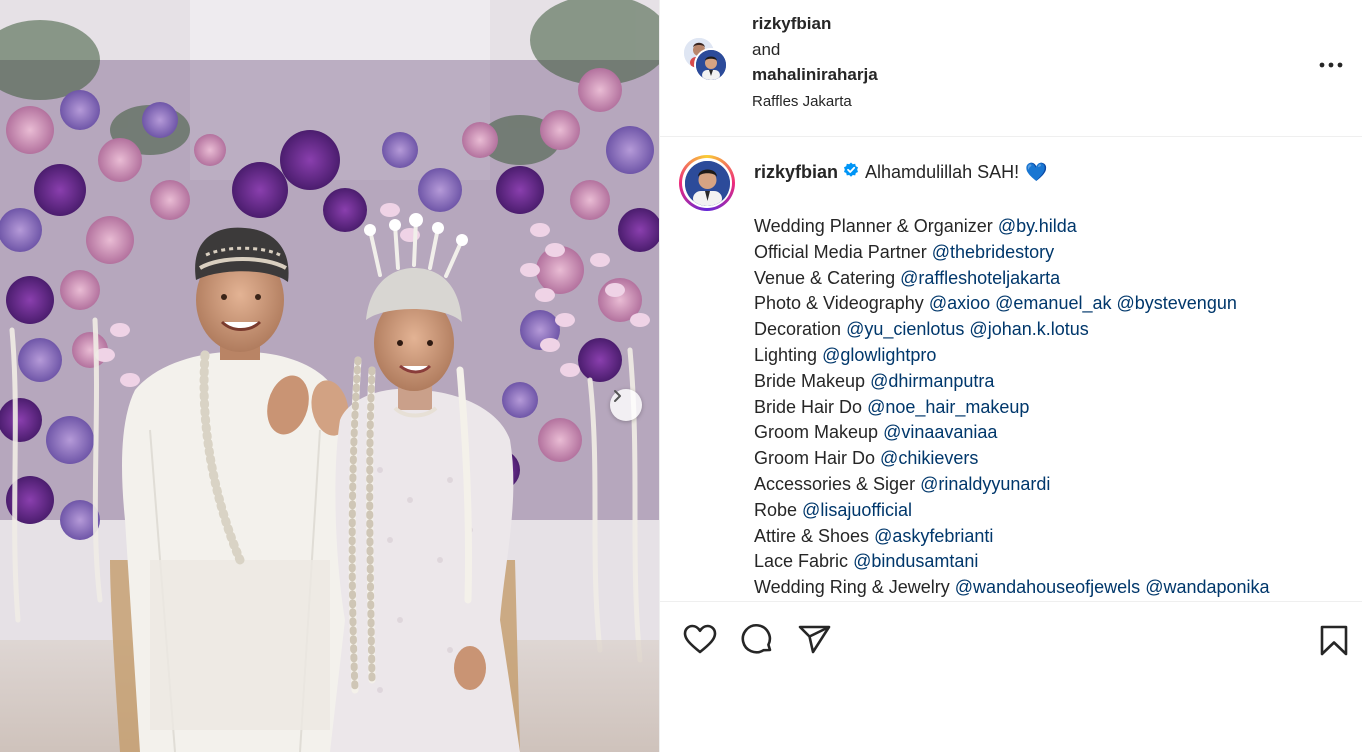  I want to click on blue-heart-emoji: 💙, so click(1036, 172).